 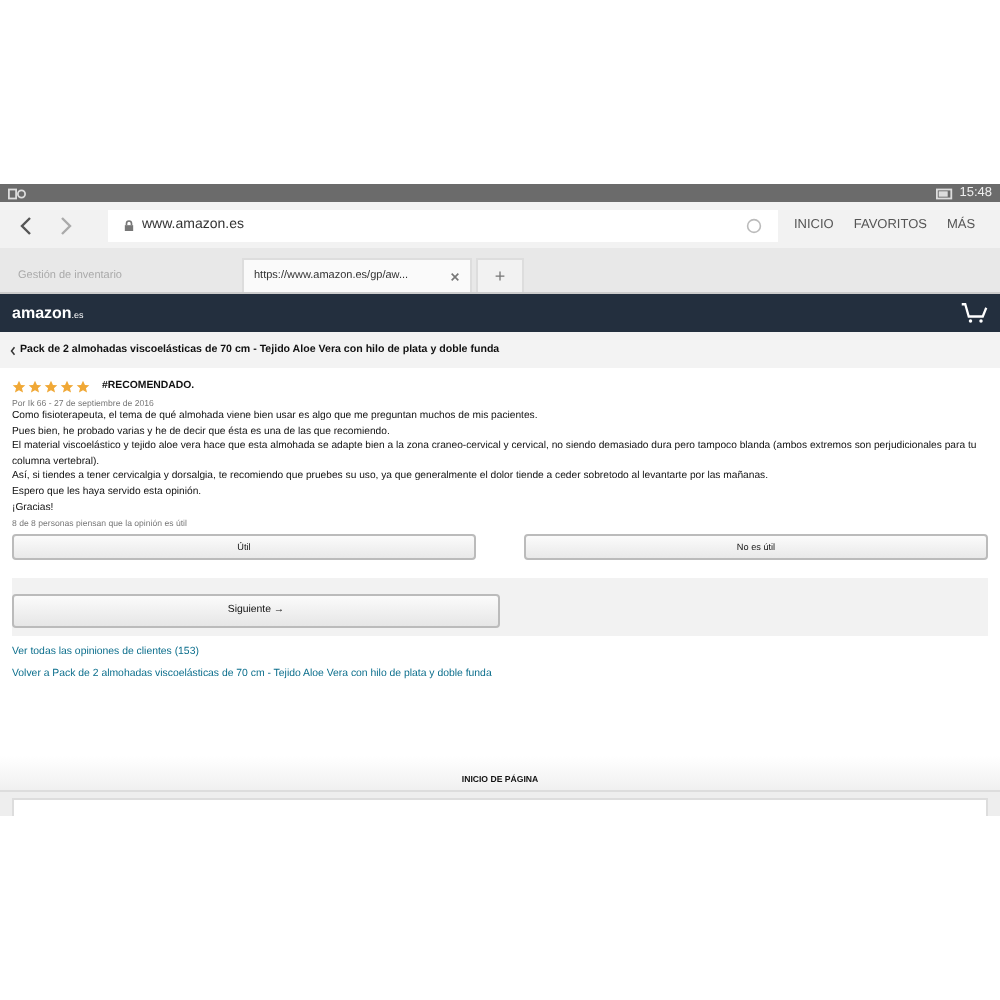 What do you see at coordinates (974, 313) in the screenshot?
I see `cart-icon` at bounding box center [974, 313].